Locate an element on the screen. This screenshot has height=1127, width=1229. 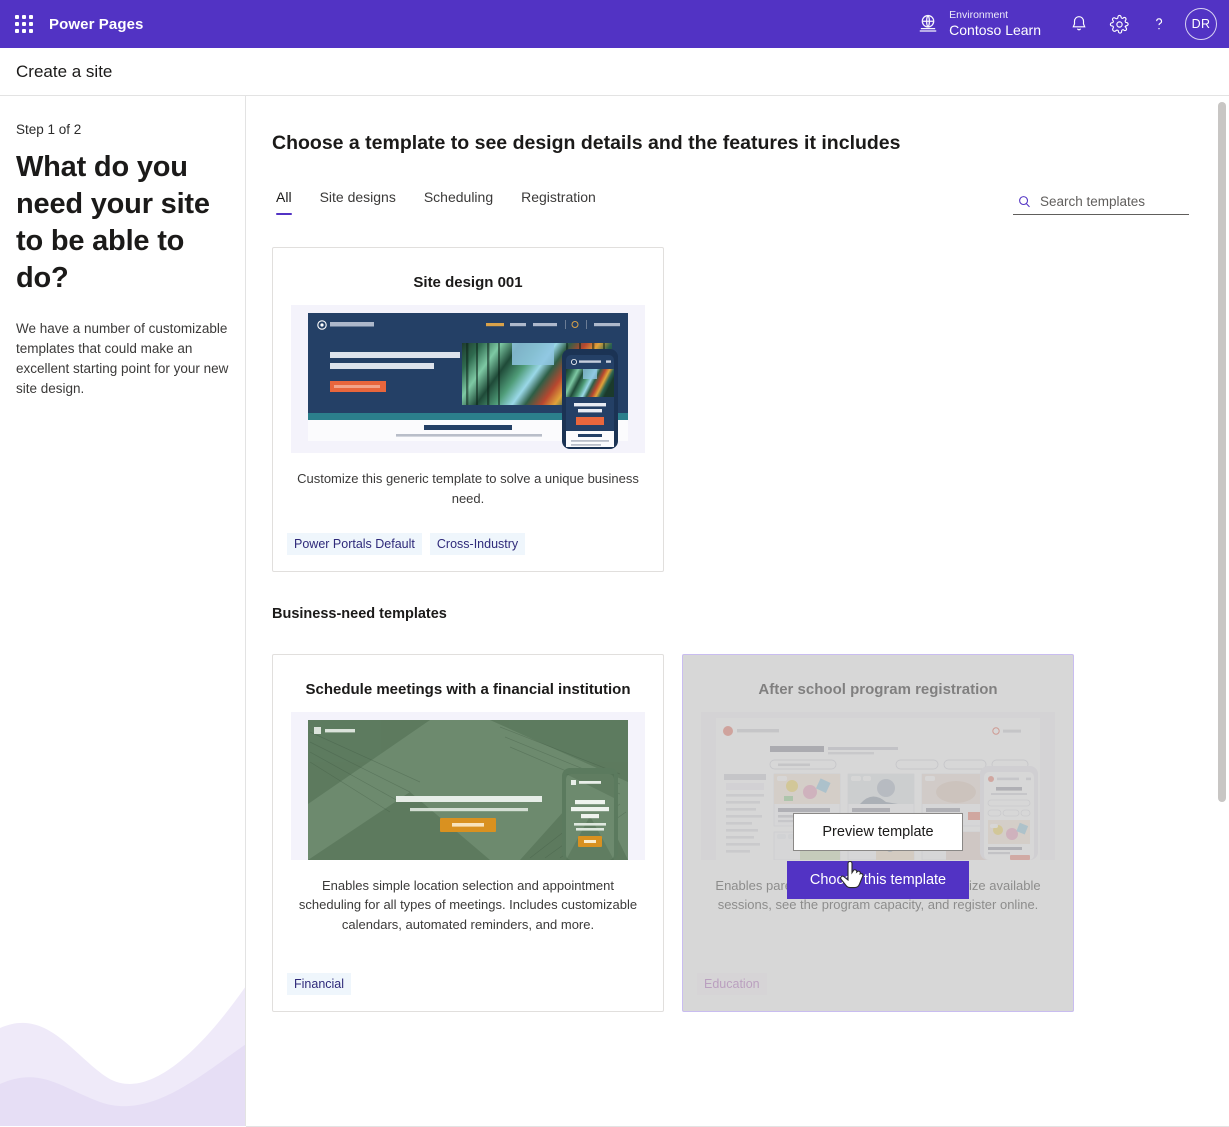
card-hover-actions: Preview template Choose this template is located at coordinates (878, 855).